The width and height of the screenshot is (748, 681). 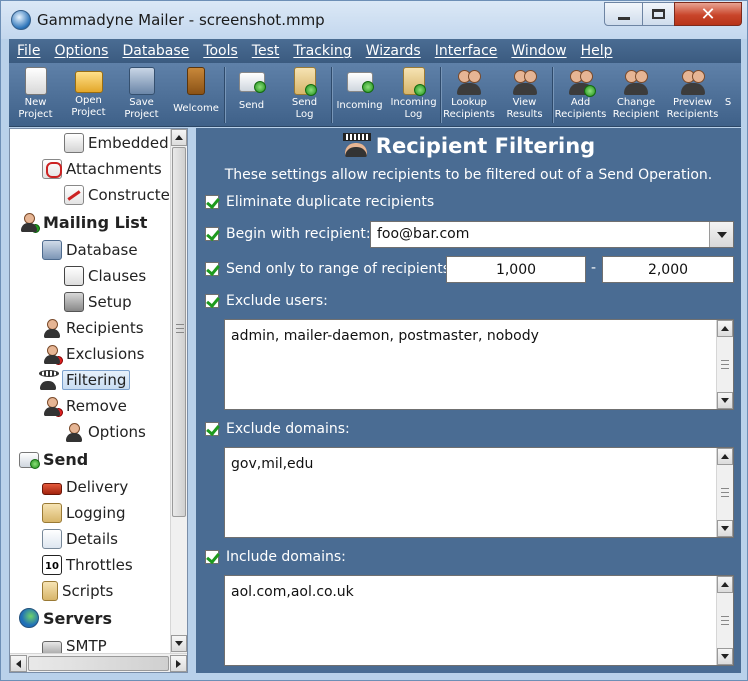 What do you see at coordinates (155, 51) in the screenshot?
I see `menu-database: Database` at bounding box center [155, 51].